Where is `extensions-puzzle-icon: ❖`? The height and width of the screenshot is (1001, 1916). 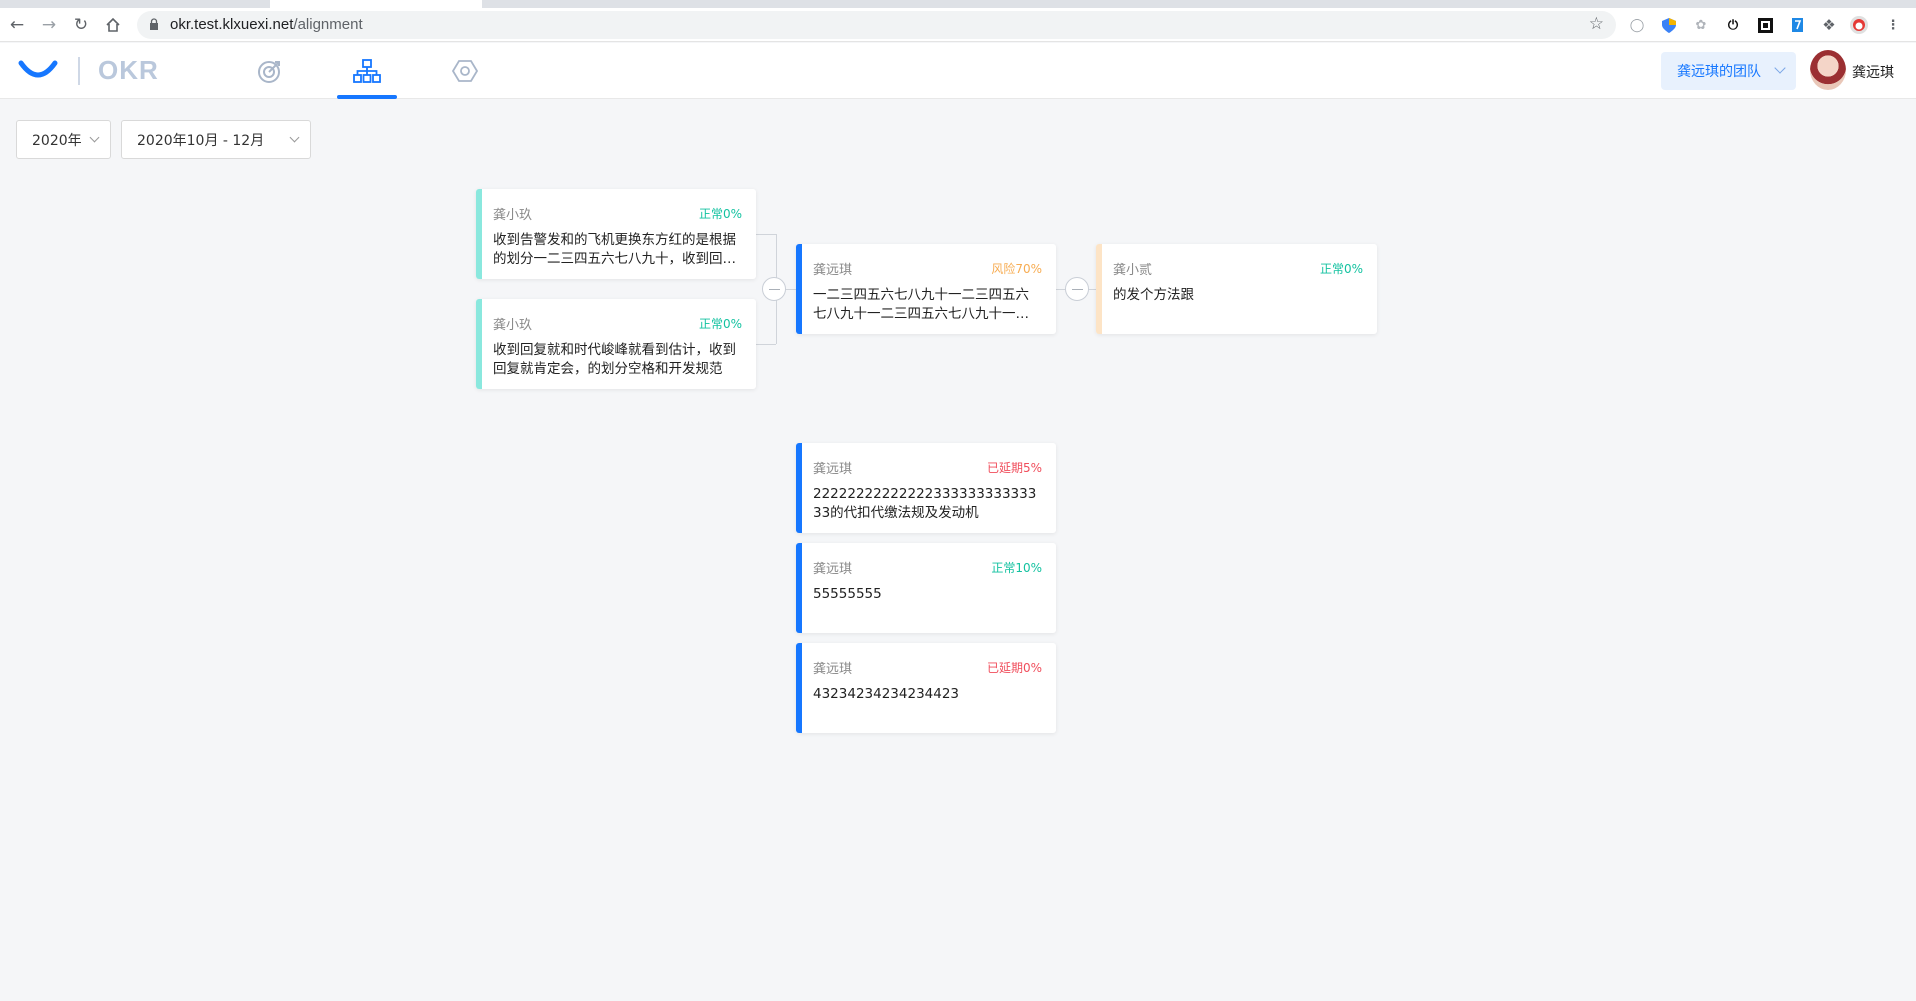
extensions-puzzle-icon: ❖ is located at coordinates (1829, 25).